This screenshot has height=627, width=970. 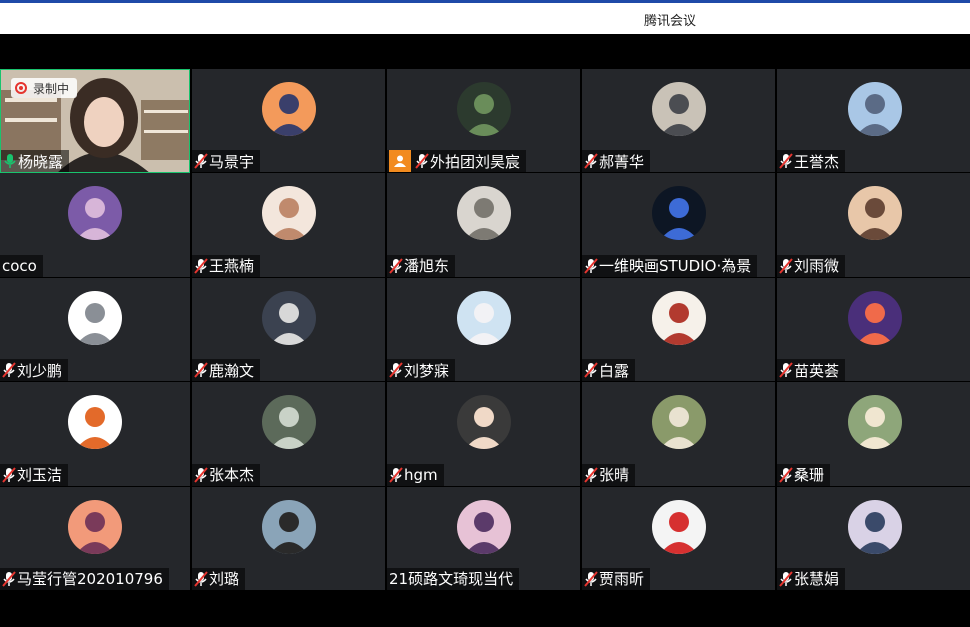 What do you see at coordinates (95, 121) in the screenshot?
I see `participant-tile: 录制中 杨晓露` at bounding box center [95, 121].